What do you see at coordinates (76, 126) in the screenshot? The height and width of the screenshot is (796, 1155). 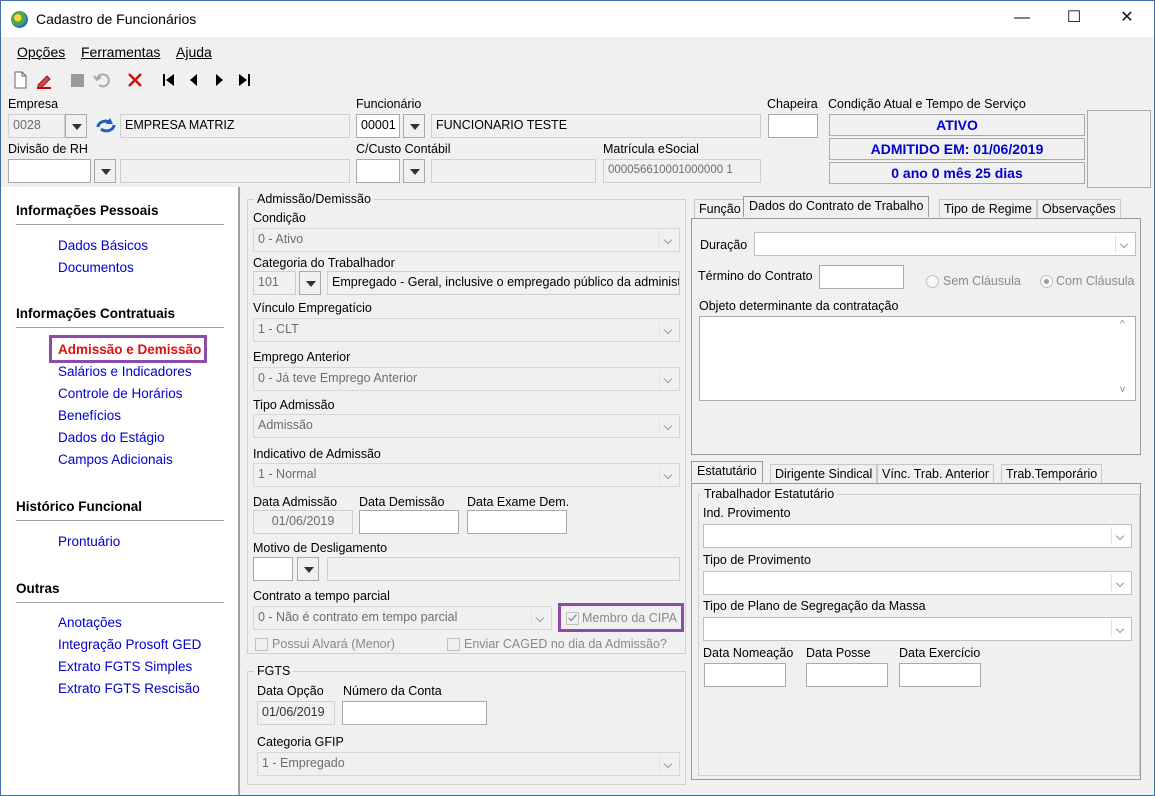 I see `empresa-dropdown-button` at bounding box center [76, 126].